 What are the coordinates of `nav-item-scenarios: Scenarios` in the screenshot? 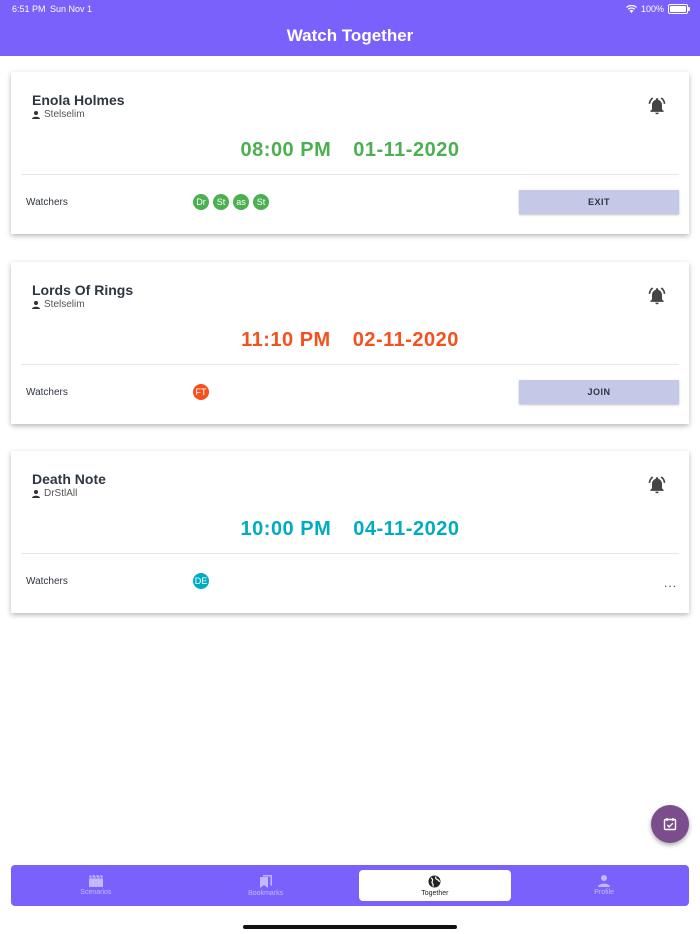 It's located at (96, 885).